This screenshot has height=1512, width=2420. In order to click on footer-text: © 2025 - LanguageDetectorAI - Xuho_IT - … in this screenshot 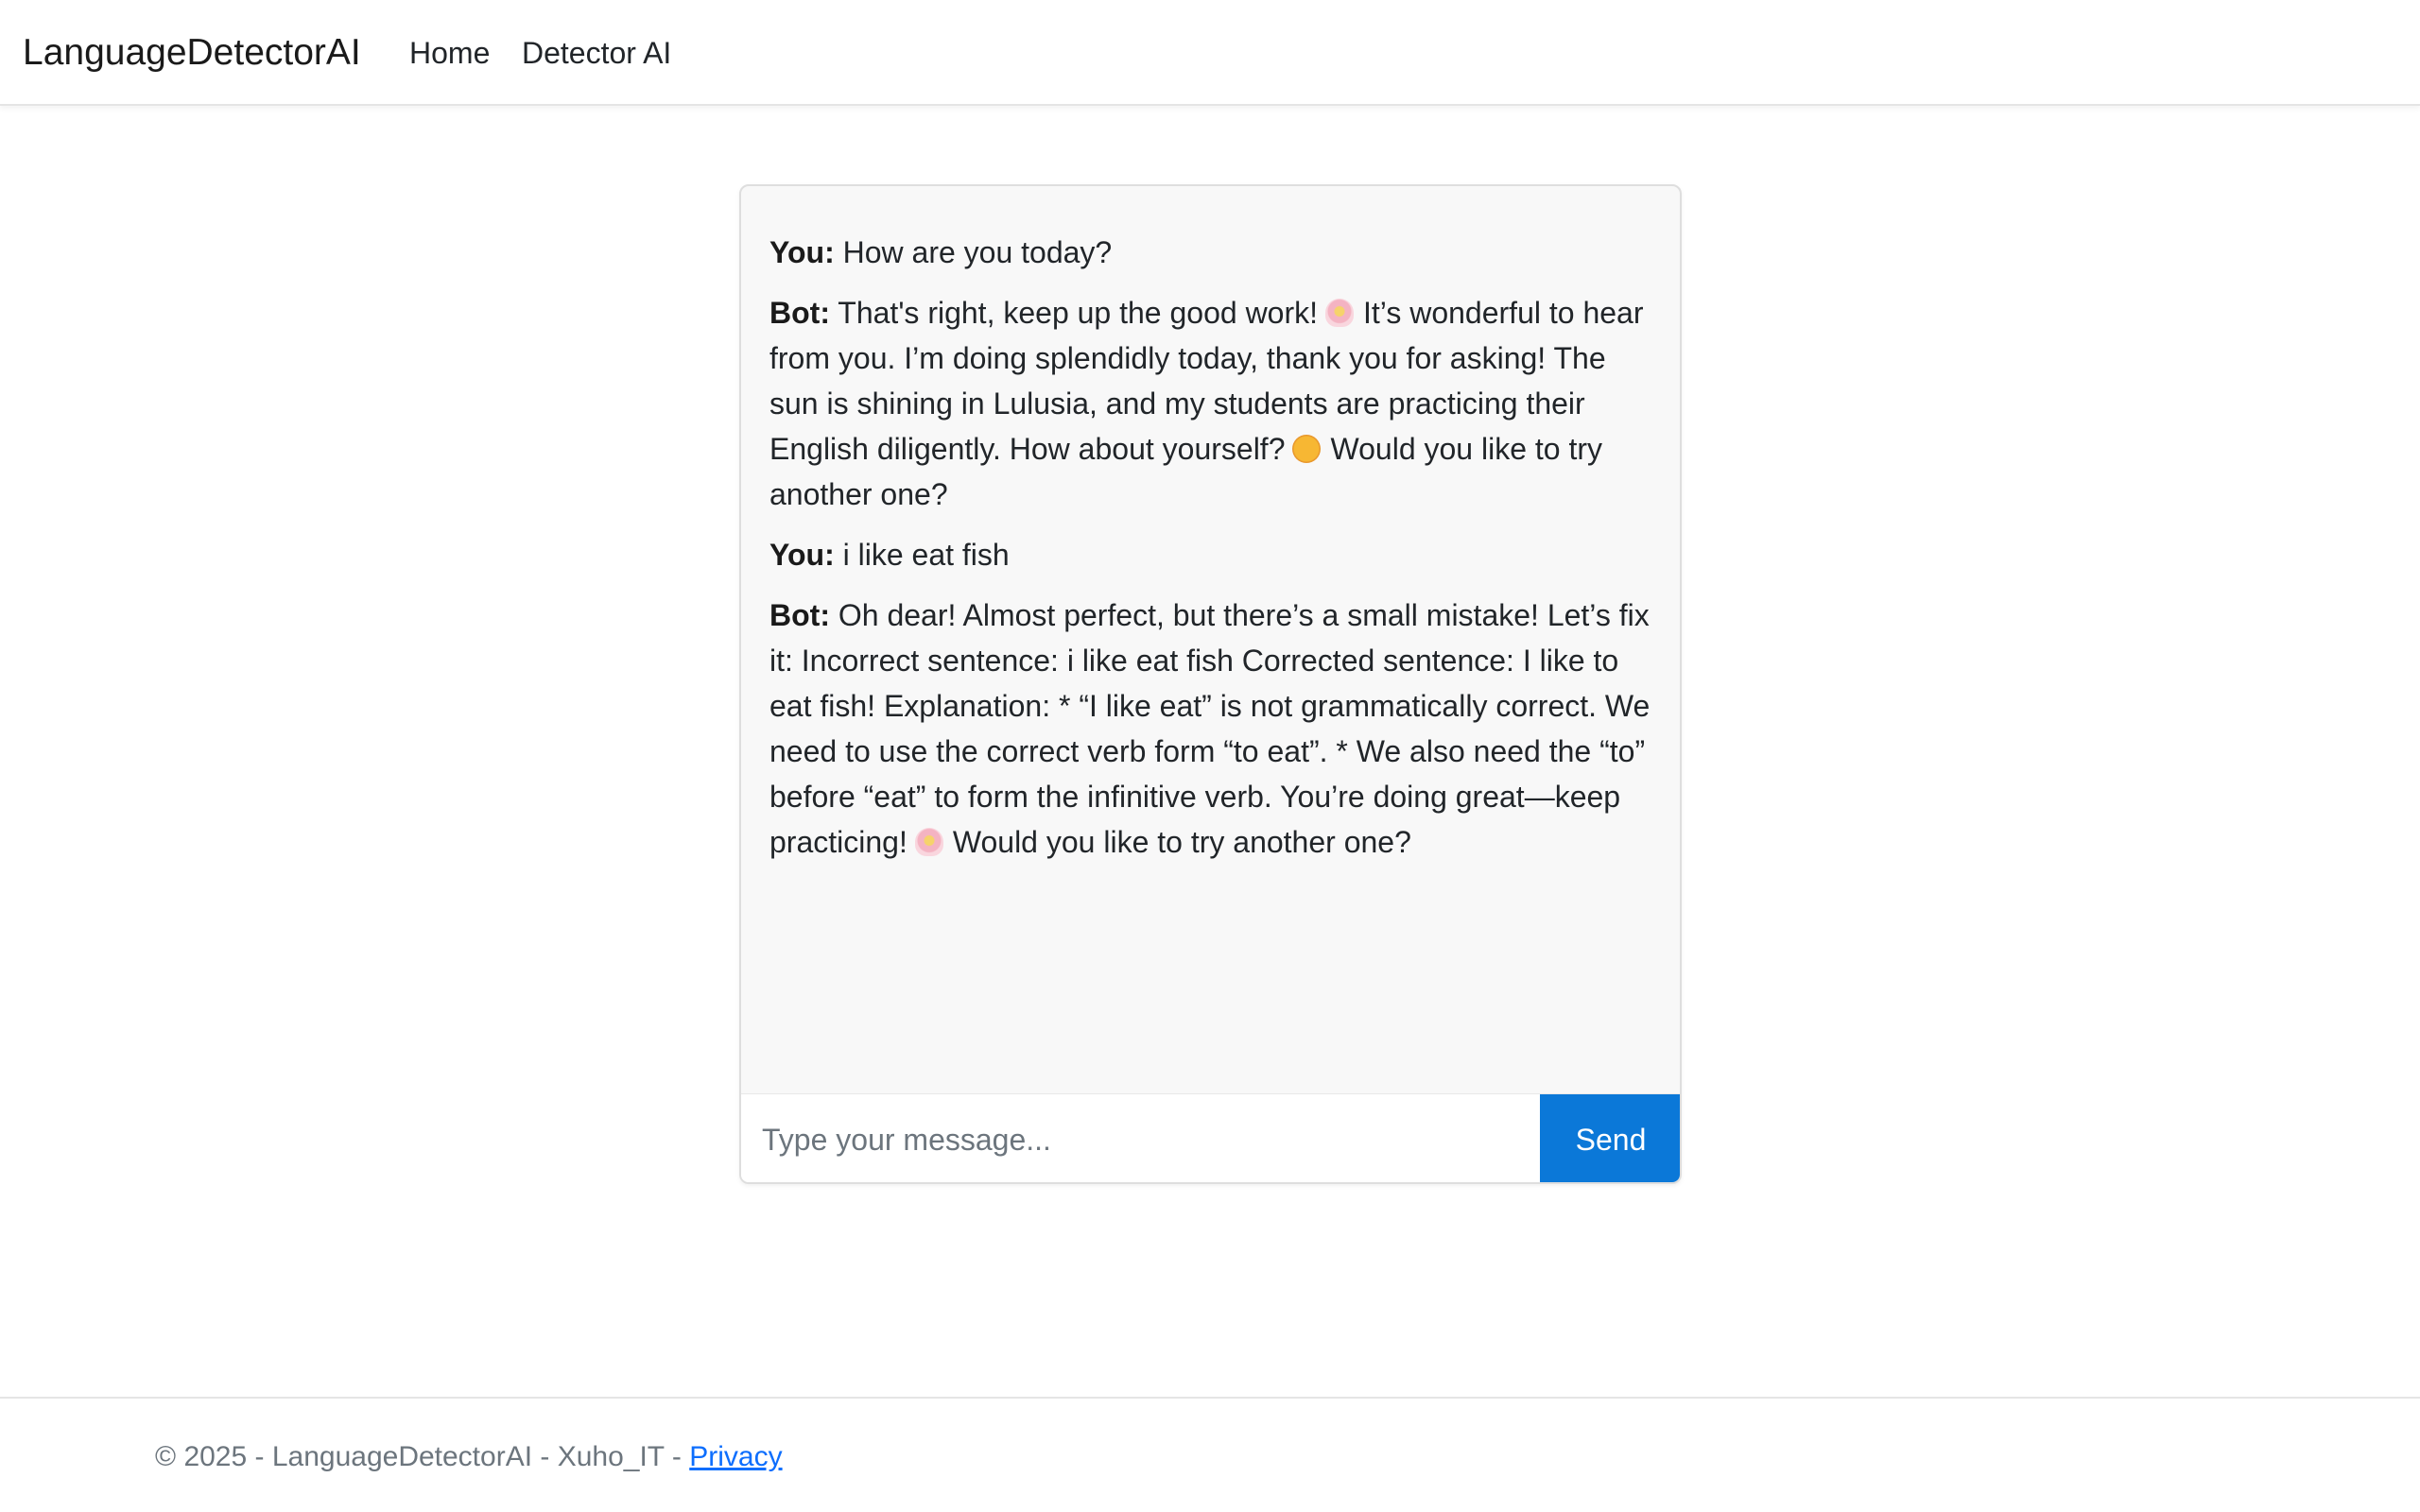, I will do `click(469, 1457)`.